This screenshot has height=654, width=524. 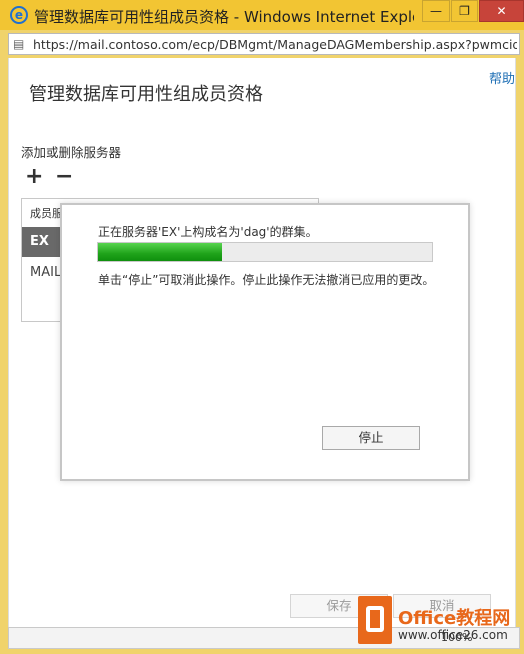 I want to click on progress-bar-fill, so click(x=160, y=252).